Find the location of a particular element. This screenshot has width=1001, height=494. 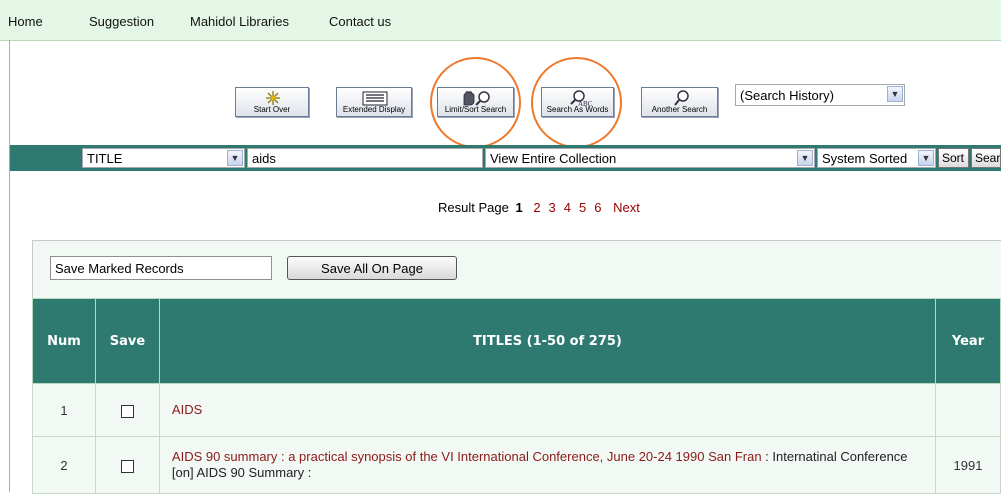

title-link: AIDS is located at coordinates (187, 409).